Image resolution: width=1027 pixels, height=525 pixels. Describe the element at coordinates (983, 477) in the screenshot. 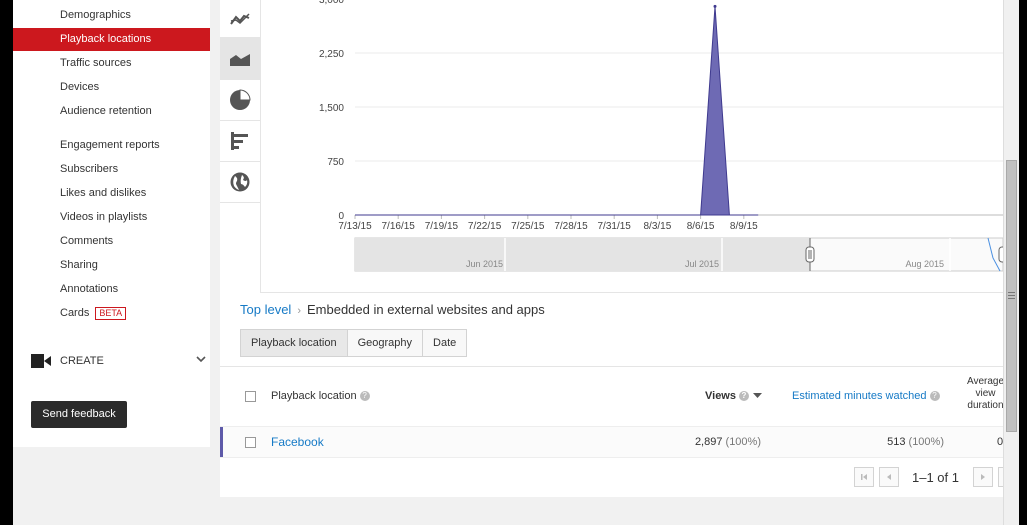

I see `next-page-button` at that location.